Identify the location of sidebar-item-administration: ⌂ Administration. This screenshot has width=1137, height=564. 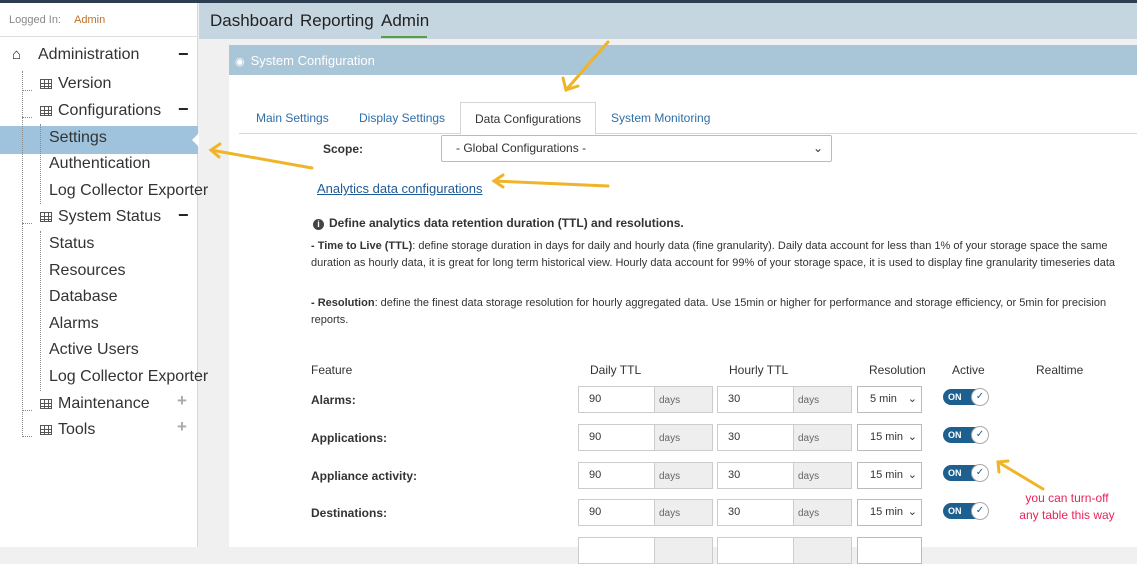
(75, 55).